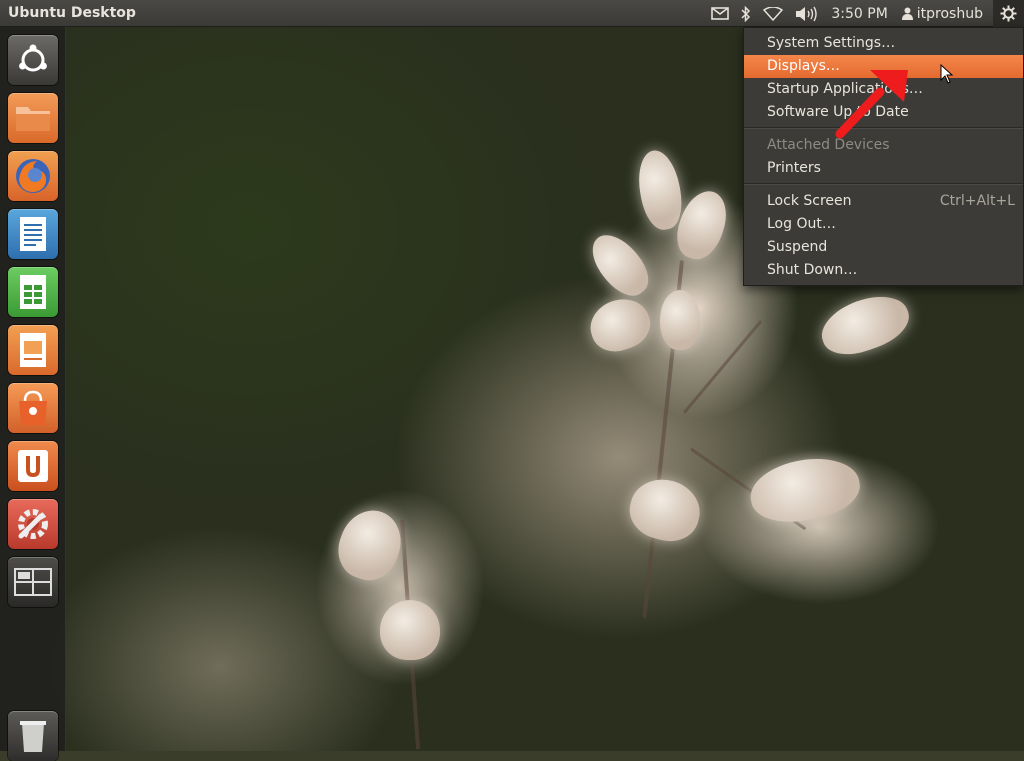  I want to click on workspace-switcher-launcher, so click(33, 582).